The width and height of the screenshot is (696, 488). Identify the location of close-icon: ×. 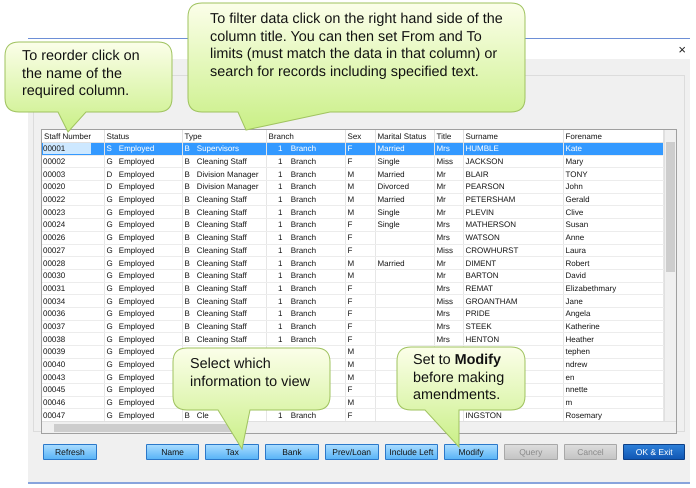
(684, 49).